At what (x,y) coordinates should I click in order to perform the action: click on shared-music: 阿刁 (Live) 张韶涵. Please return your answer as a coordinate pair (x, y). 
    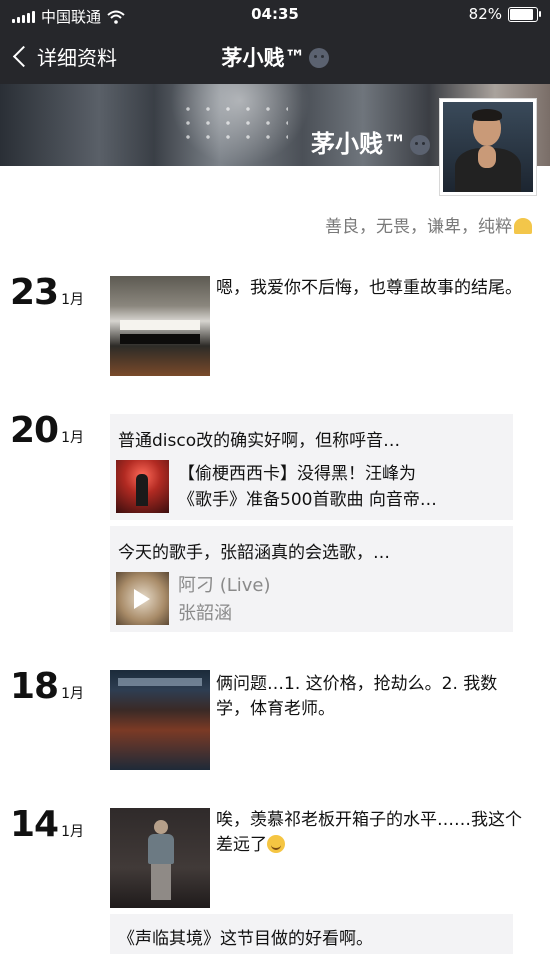
    Looking at the image, I should click on (311, 600).